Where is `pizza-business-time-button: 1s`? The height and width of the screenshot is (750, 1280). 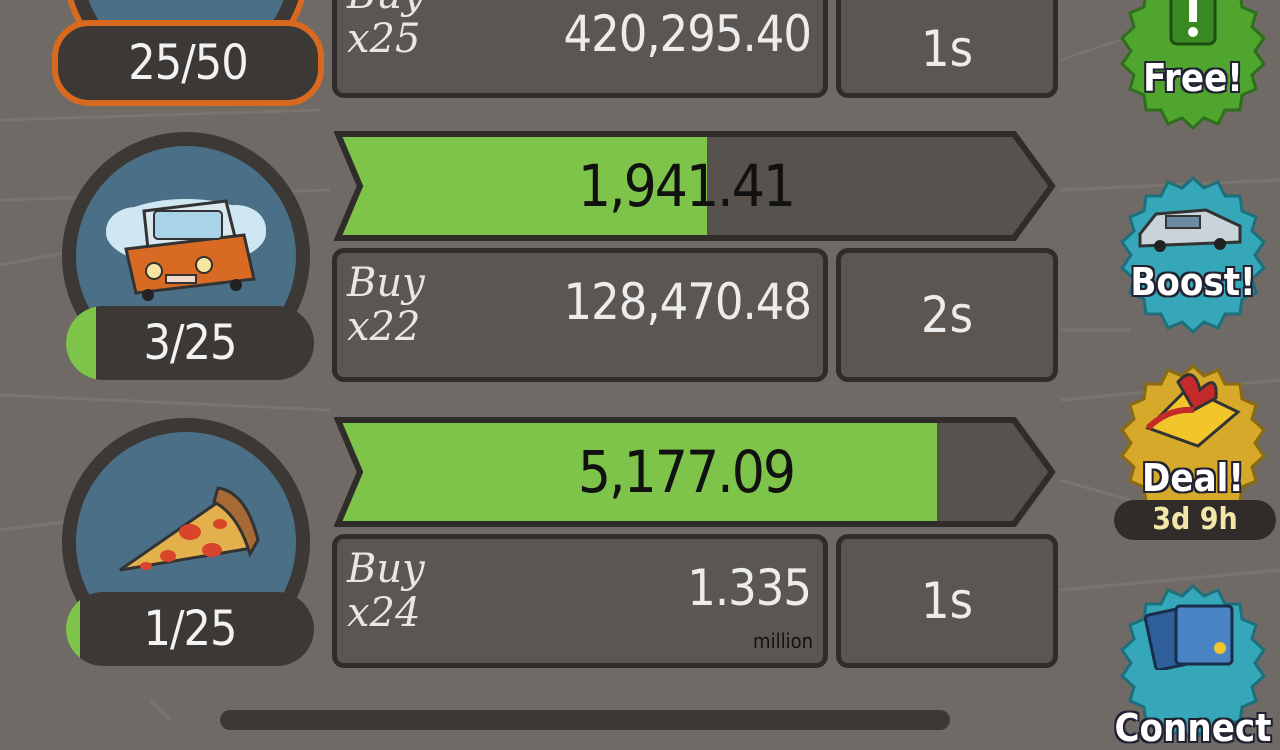 pizza-business-time-button: 1s is located at coordinates (947, 601).